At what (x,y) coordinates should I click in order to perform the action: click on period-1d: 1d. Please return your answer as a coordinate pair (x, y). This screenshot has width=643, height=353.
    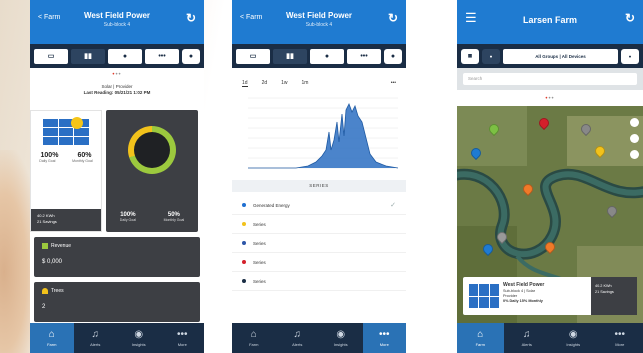
    Looking at the image, I should click on (245, 83).